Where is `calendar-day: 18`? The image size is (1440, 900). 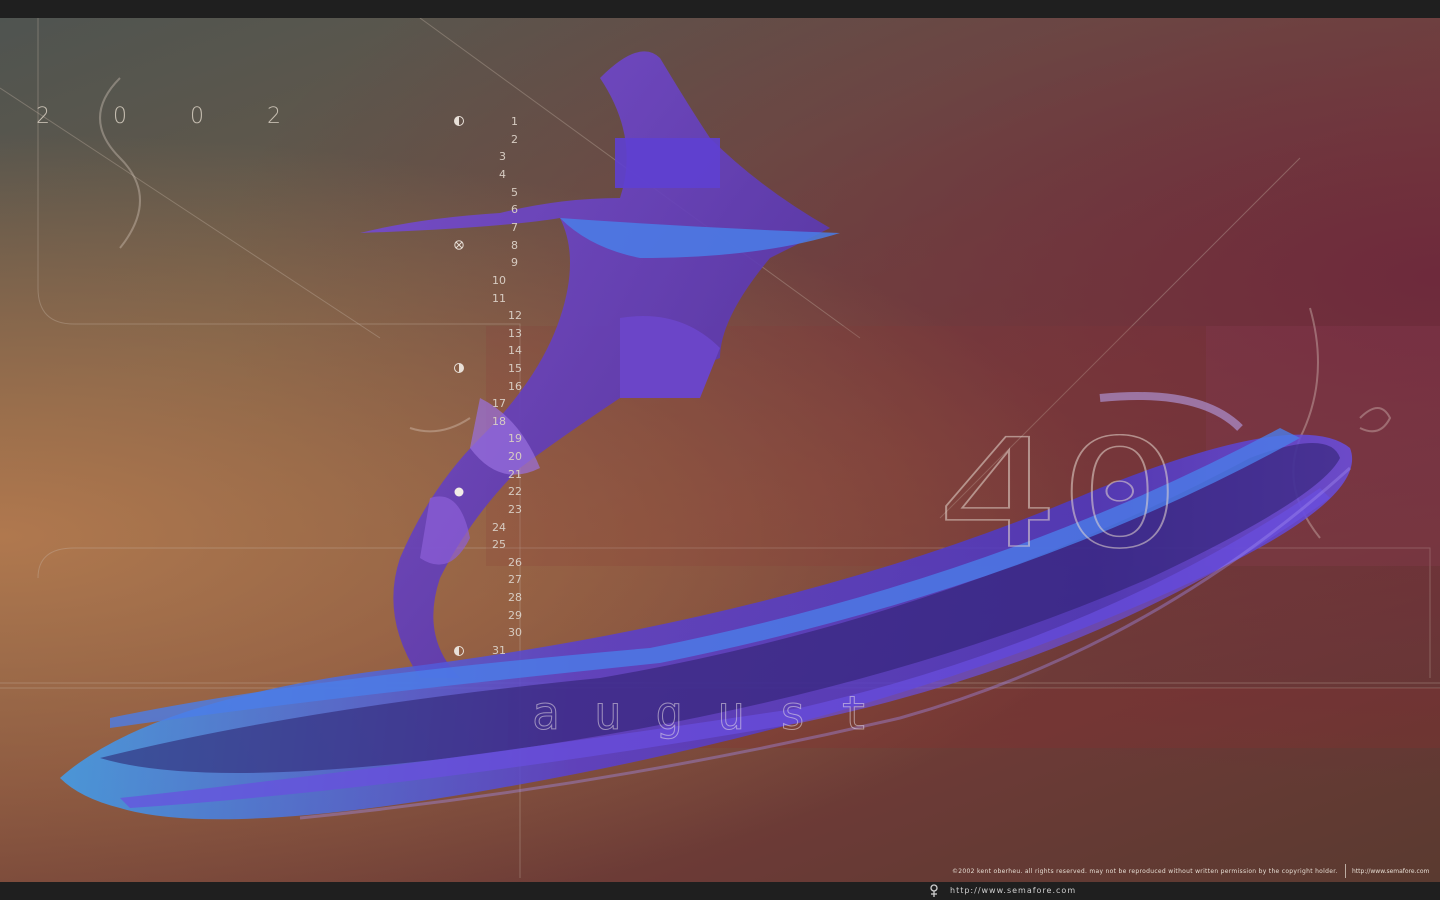
calendar-day: 18 is located at coordinates (499, 421).